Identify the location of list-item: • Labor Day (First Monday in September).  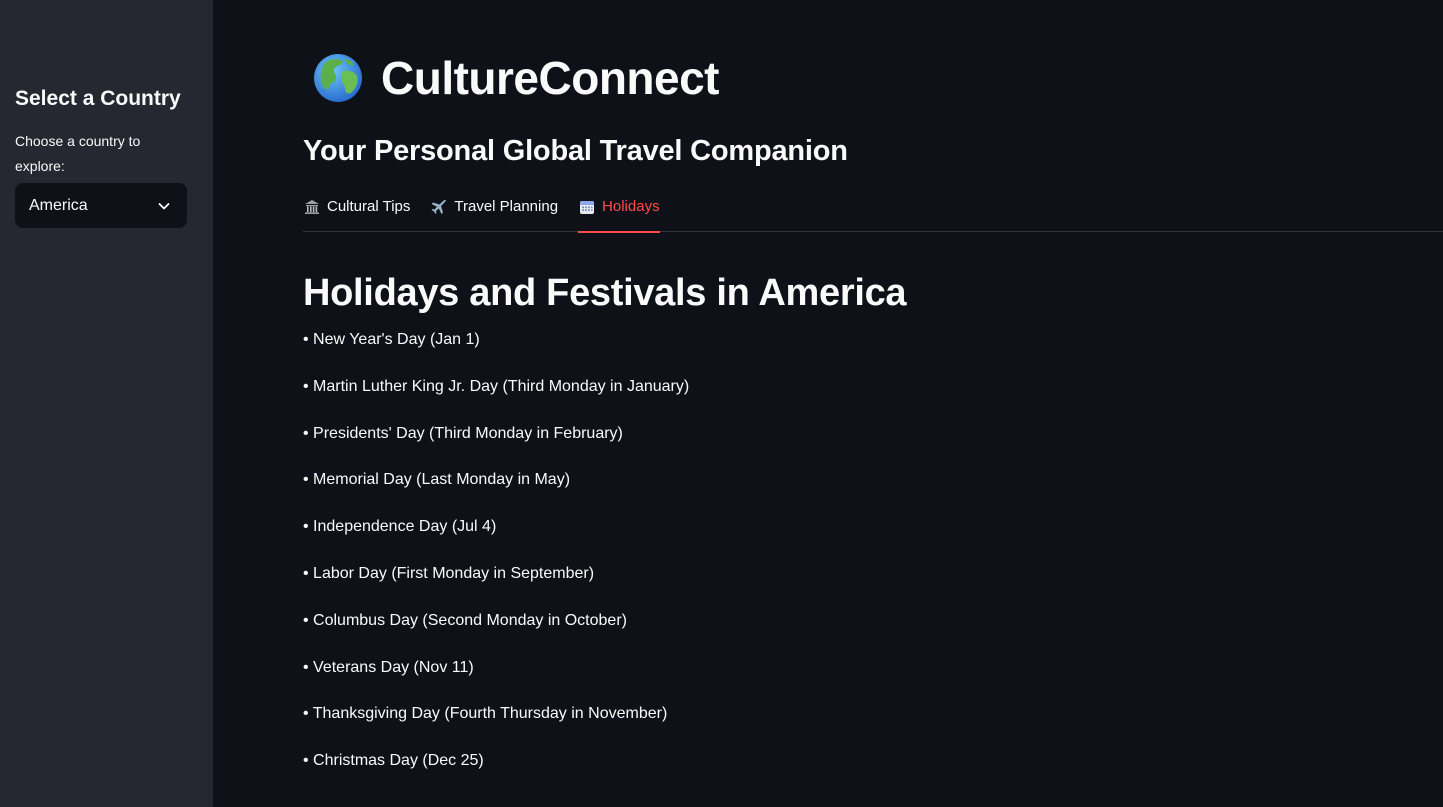
(449, 573).